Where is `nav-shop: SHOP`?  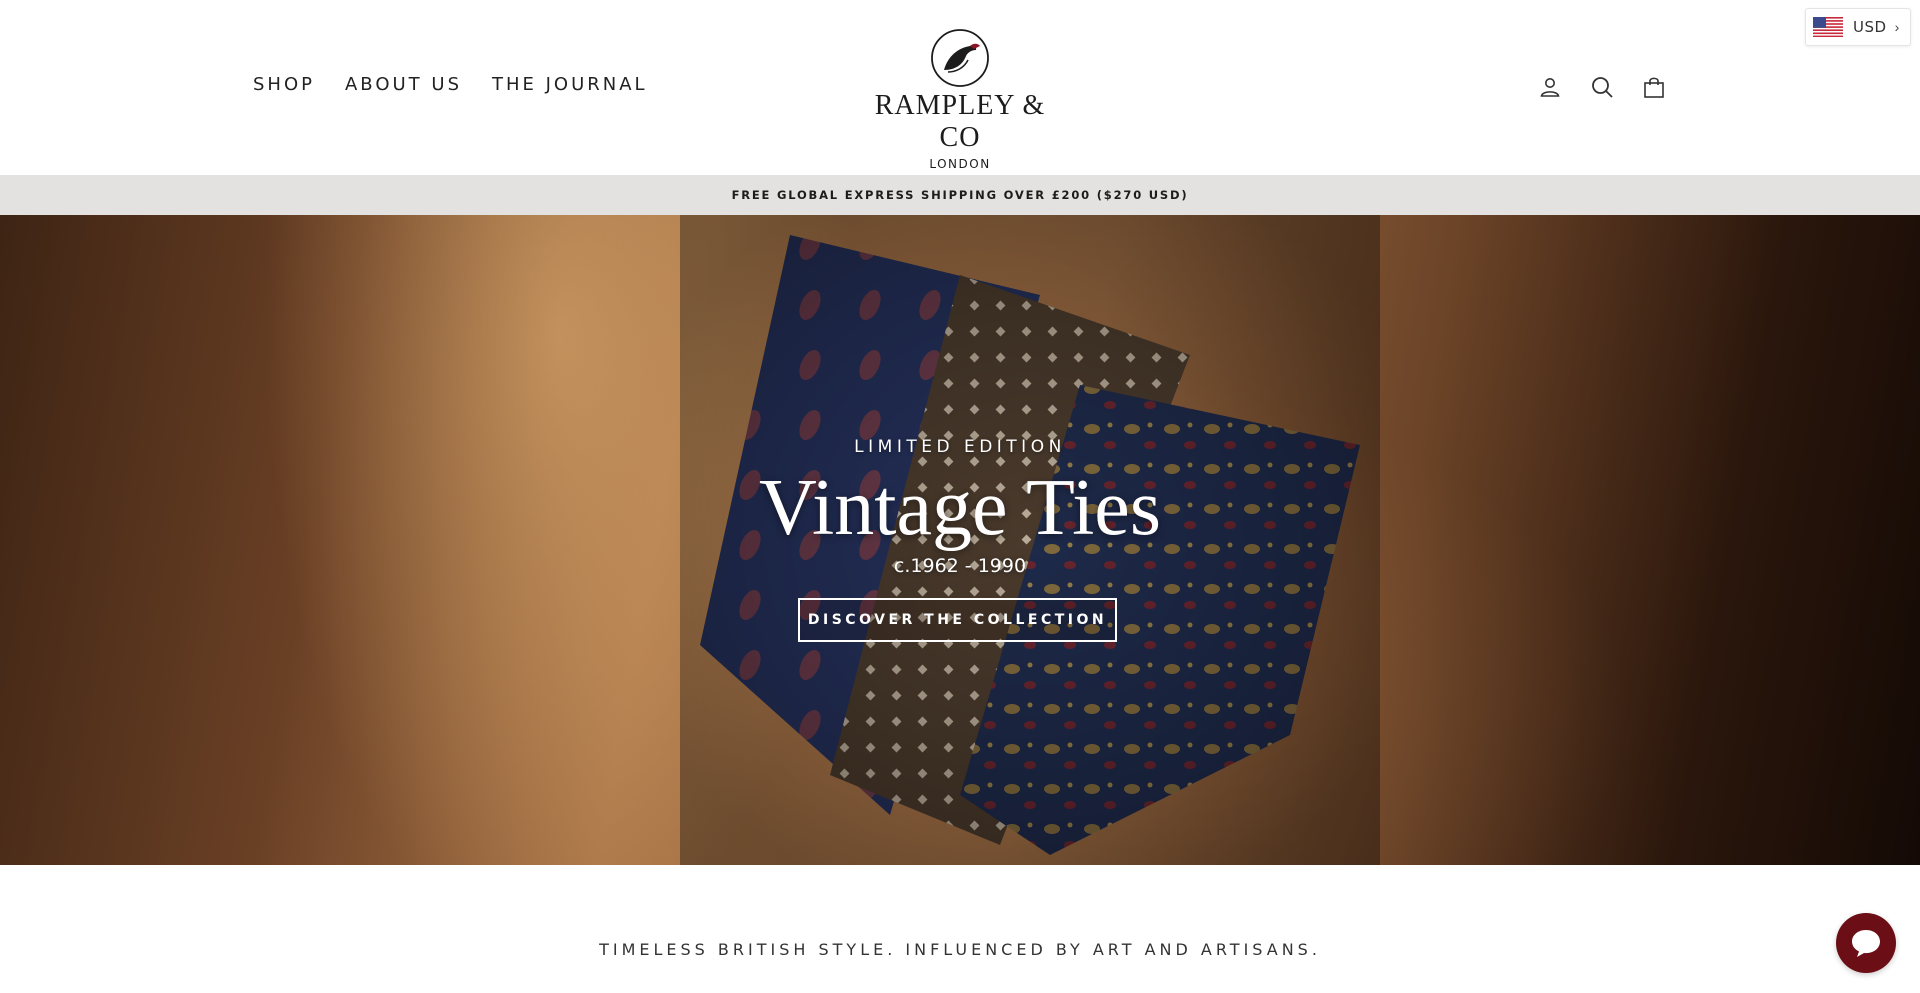 nav-shop: SHOP is located at coordinates (284, 84).